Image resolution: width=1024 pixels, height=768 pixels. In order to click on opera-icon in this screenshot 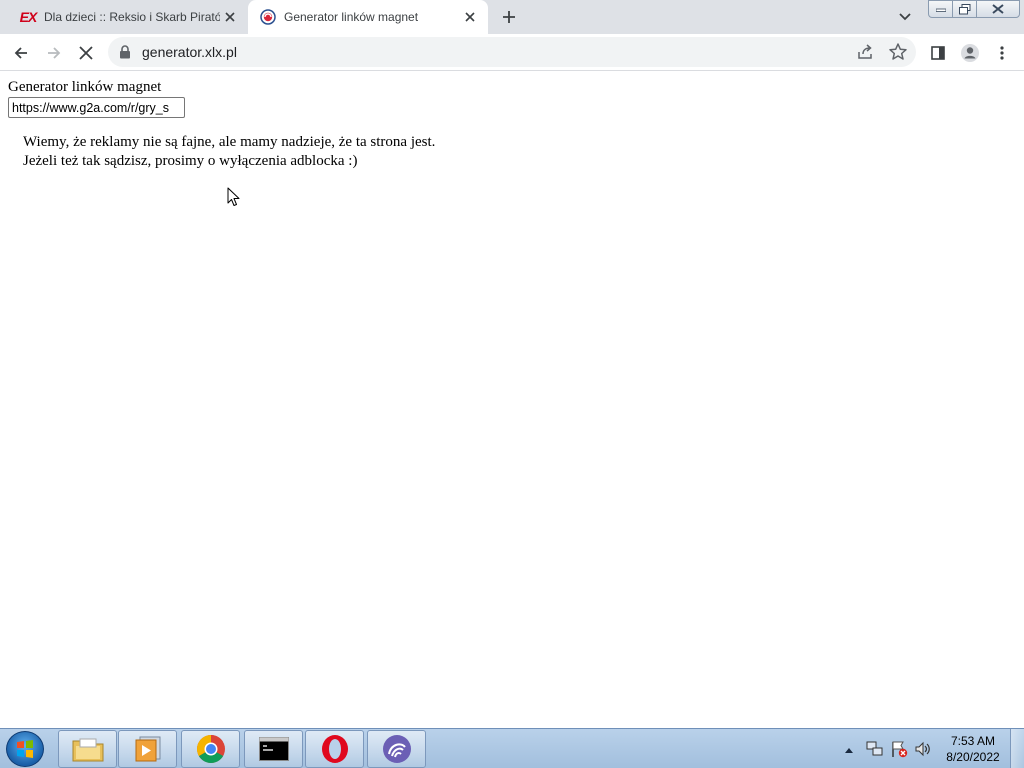, I will do `click(334, 749)`.